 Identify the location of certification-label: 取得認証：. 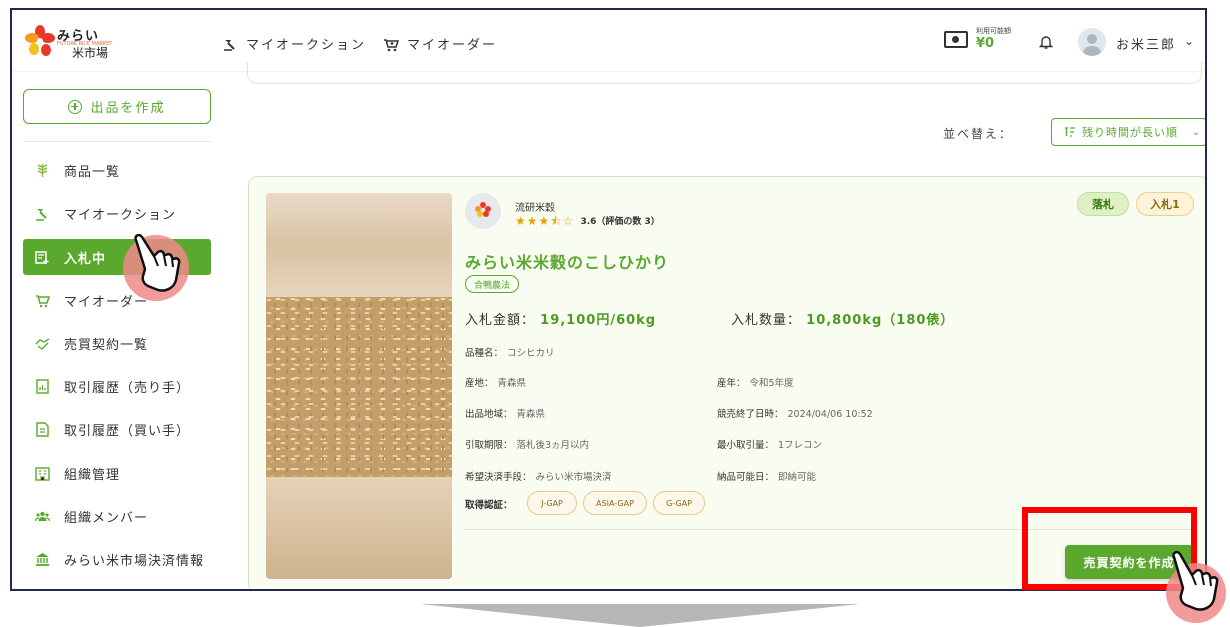
(489, 505).